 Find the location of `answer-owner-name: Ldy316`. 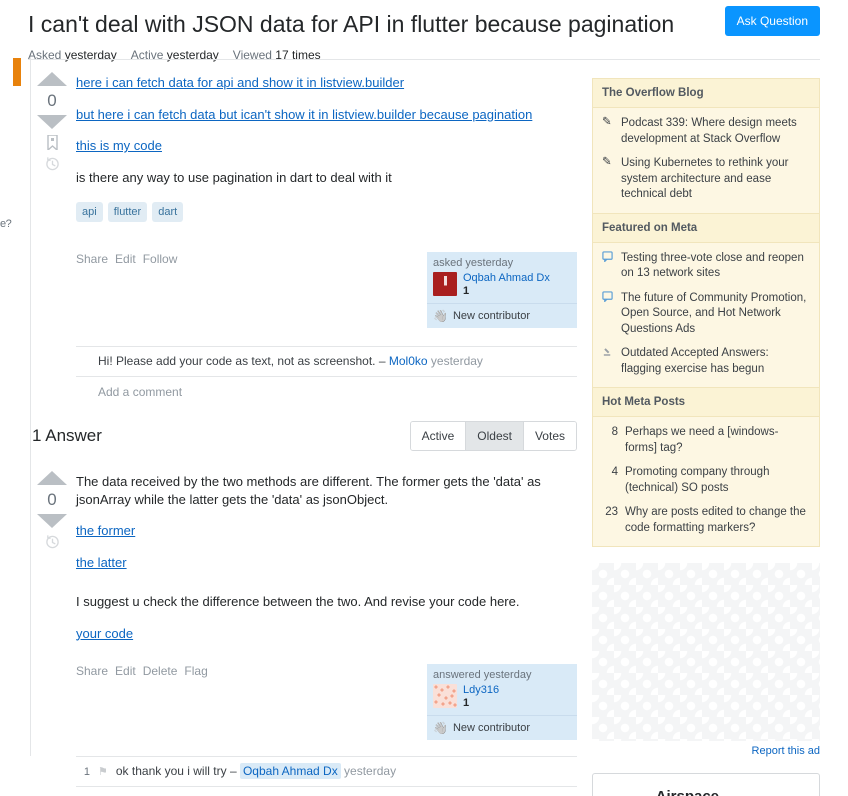

answer-owner-name: Ldy316 is located at coordinates (481, 690).